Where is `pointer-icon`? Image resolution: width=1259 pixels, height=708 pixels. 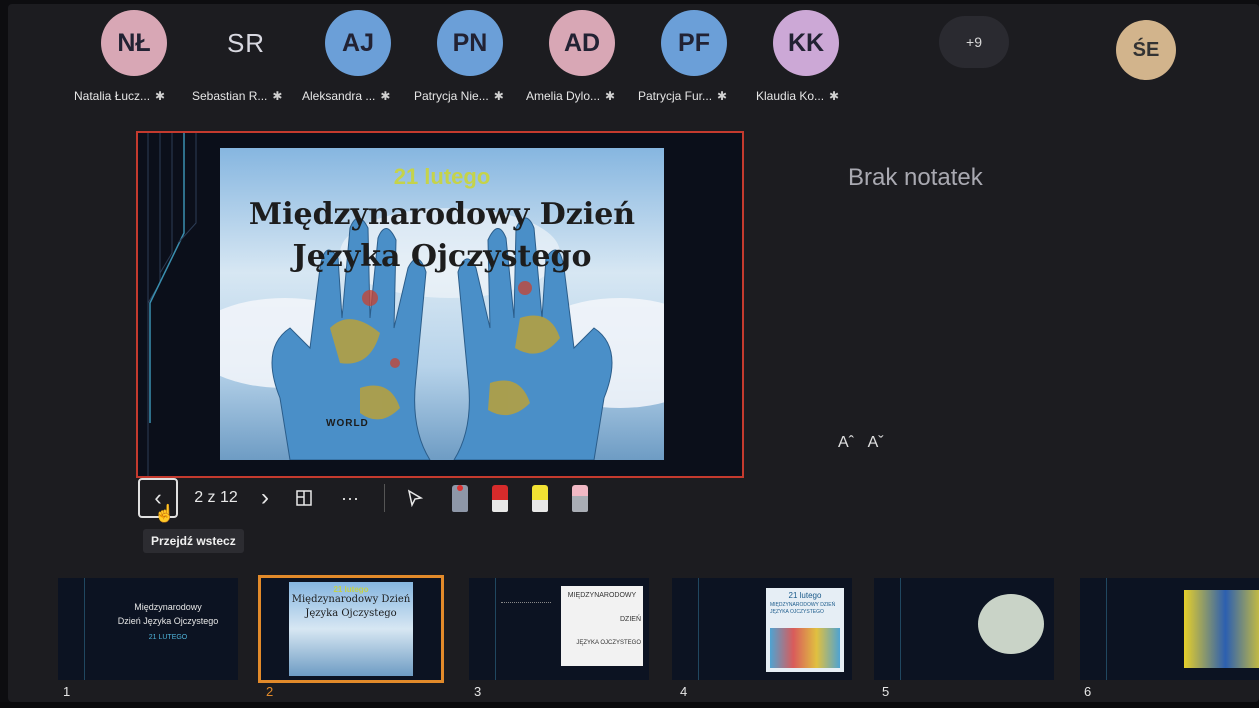
pointer-icon is located at coordinates (415, 498).